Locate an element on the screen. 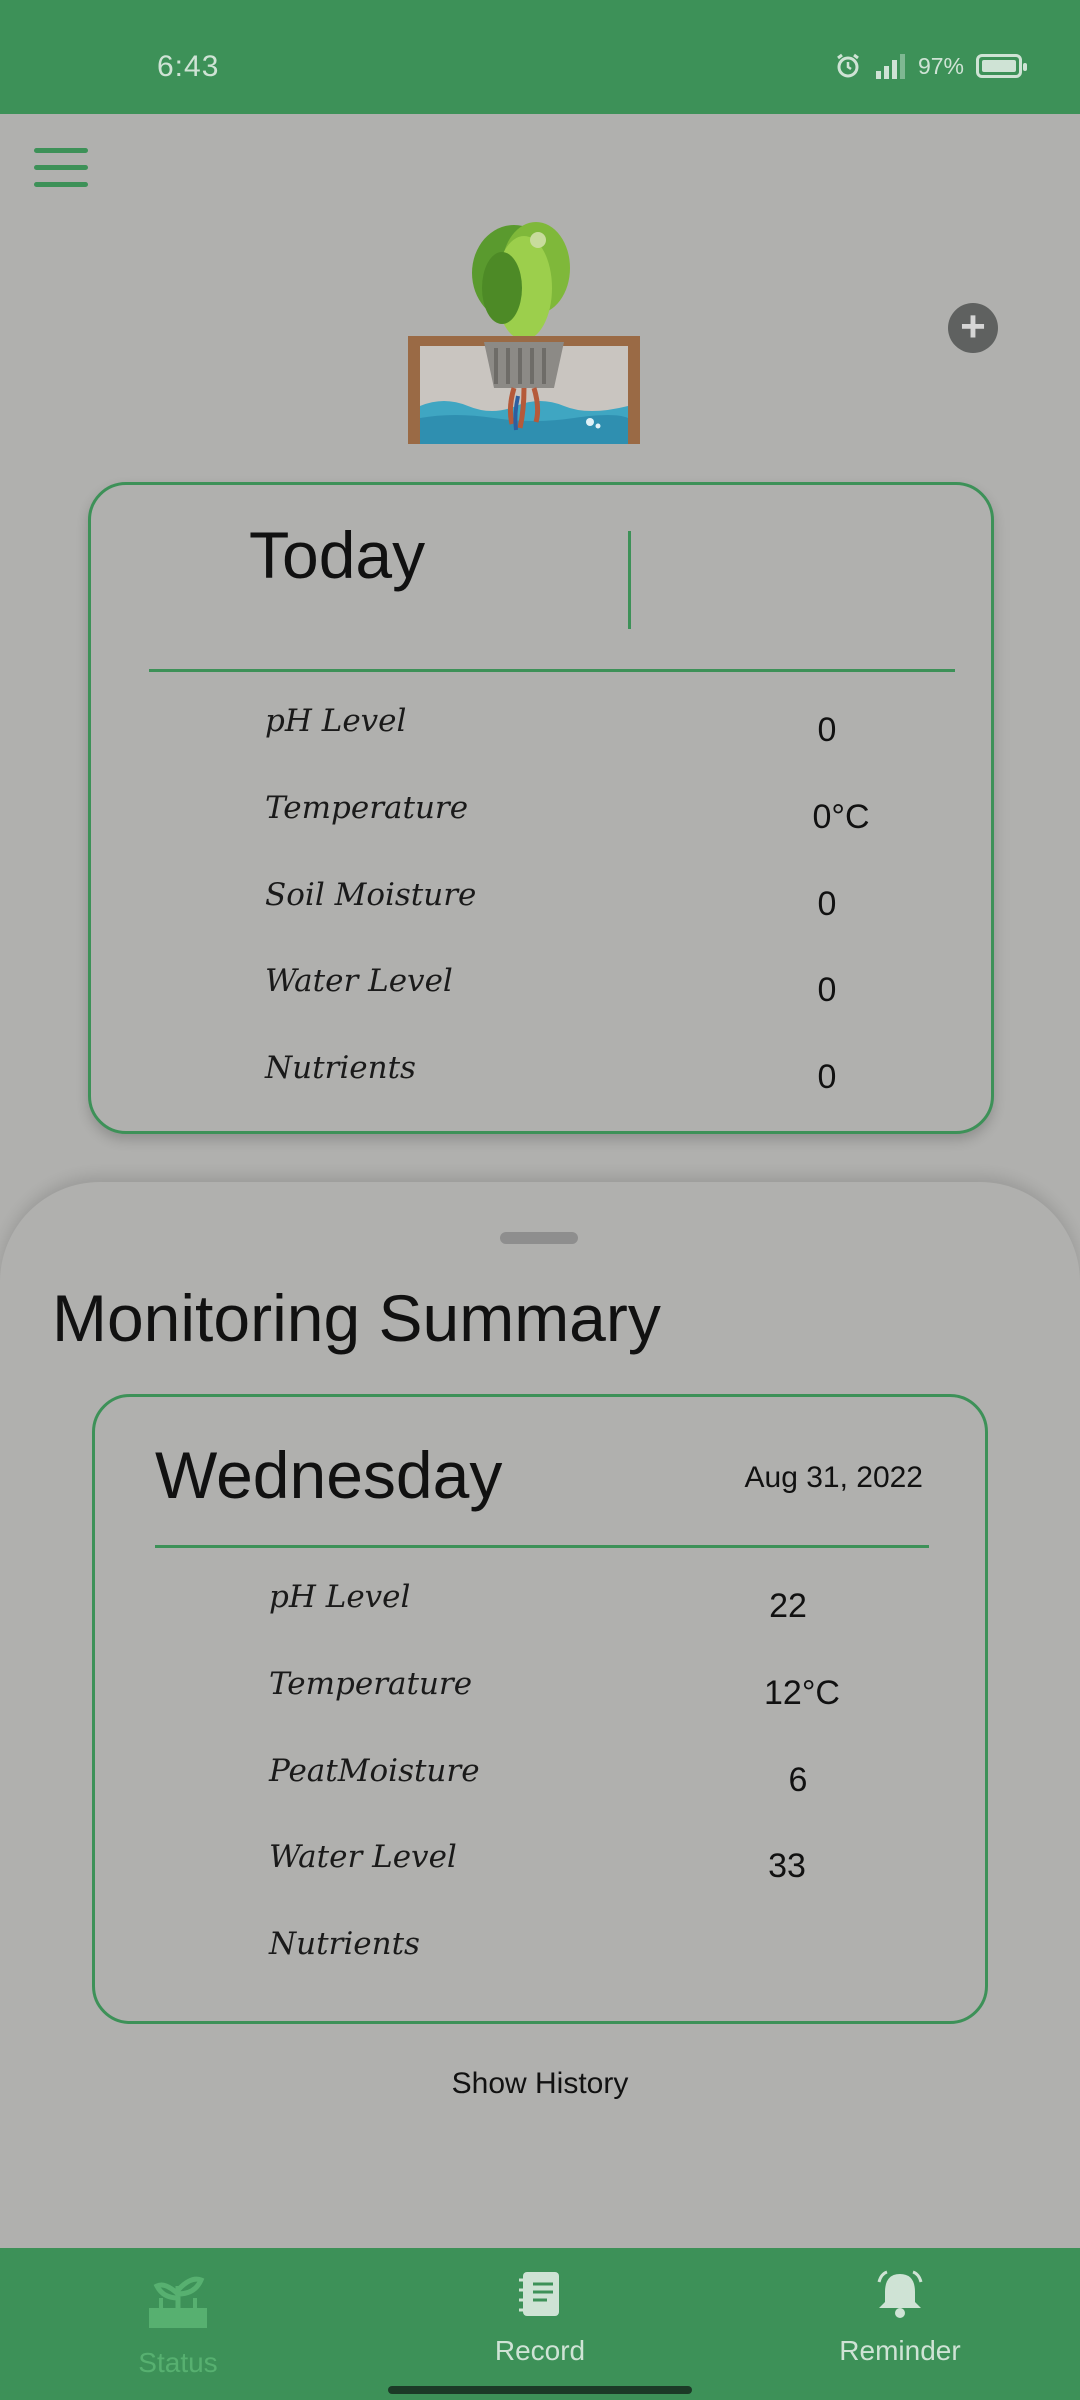  summary-row-label: Water Level is located at coordinates (363, 1857).